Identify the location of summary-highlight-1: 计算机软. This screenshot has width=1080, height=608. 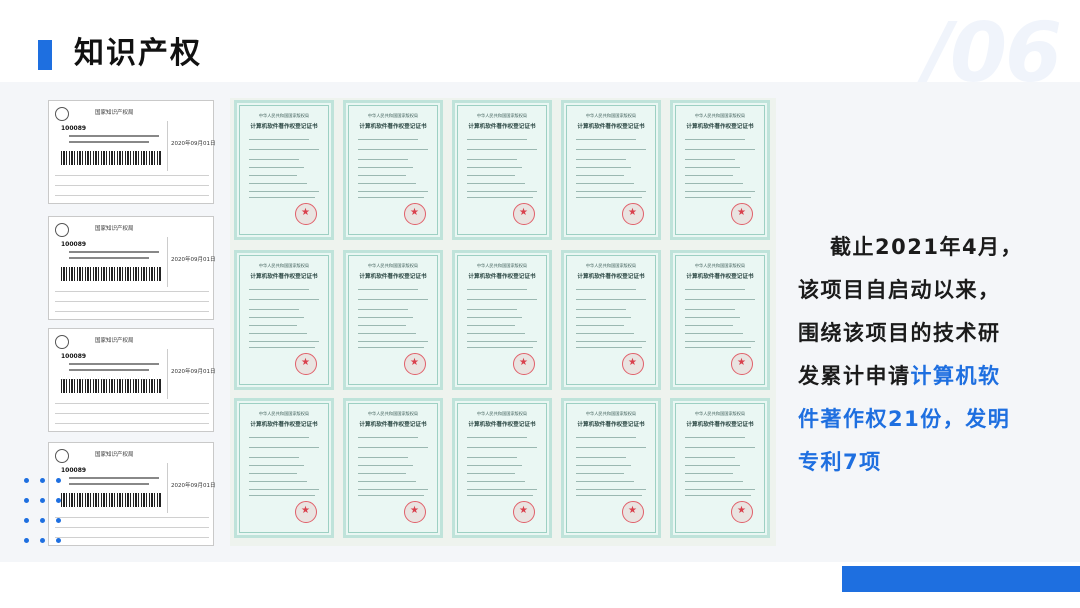
(955, 376).